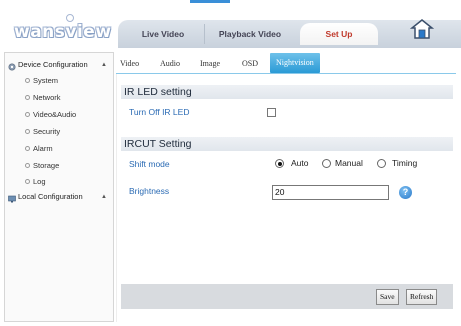 This screenshot has width=461, height=326. What do you see at coordinates (204, 34) in the screenshot?
I see `tab-divider` at bounding box center [204, 34].